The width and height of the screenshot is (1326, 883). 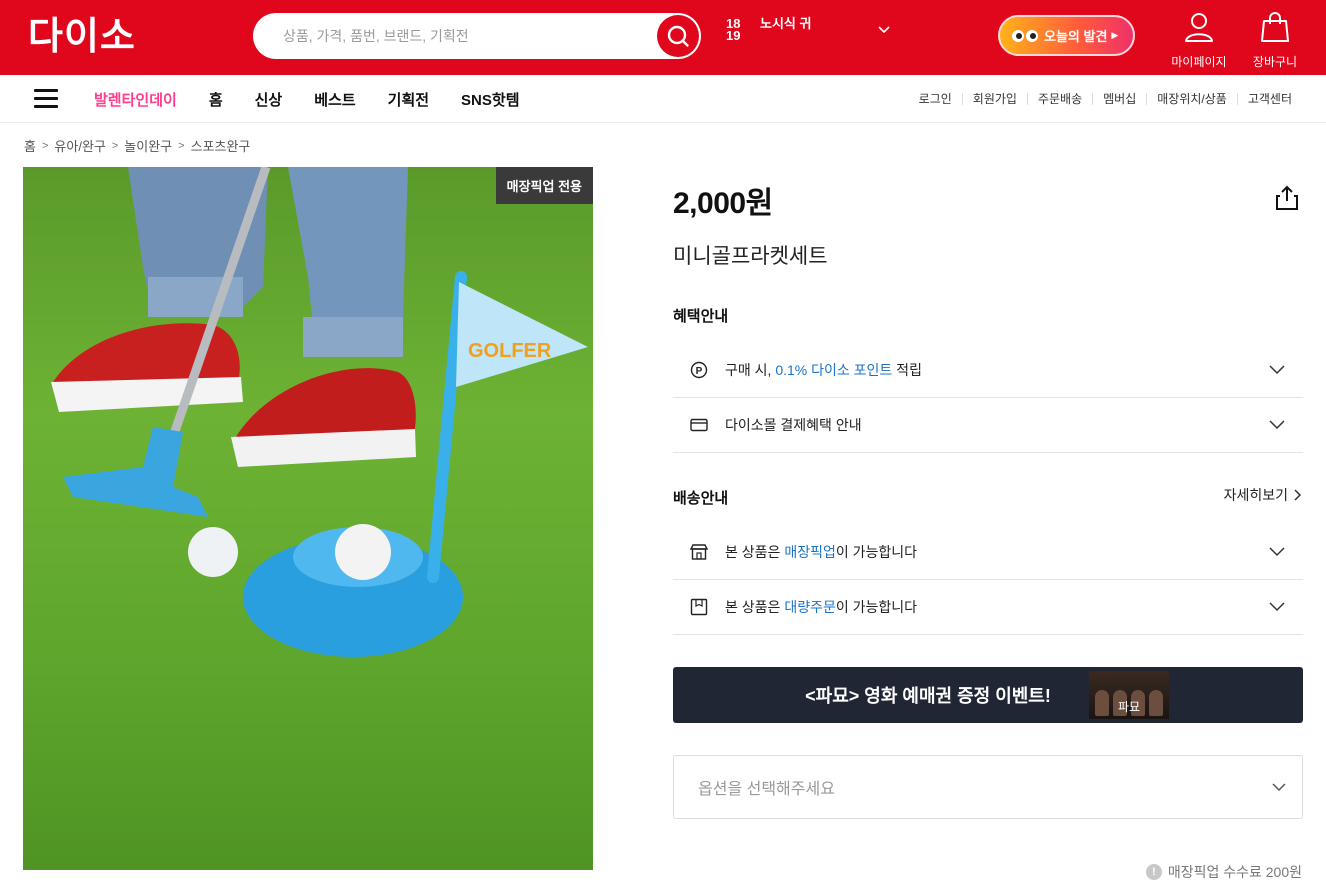 I want to click on order-delivery-link: 주문배송, so click(x=1059, y=99).